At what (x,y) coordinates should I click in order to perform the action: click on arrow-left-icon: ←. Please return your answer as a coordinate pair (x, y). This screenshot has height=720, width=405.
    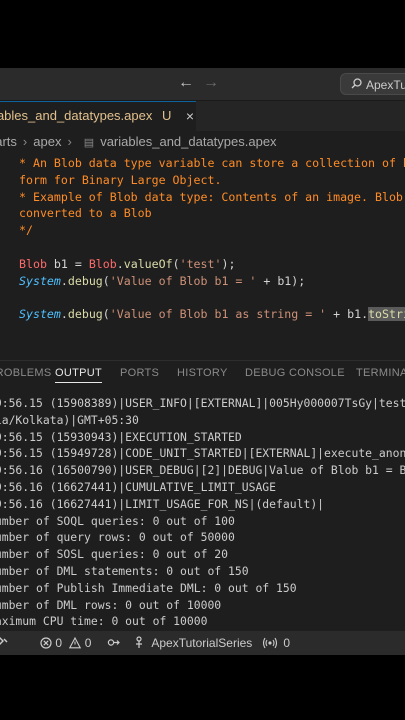
    Looking at the image, I should click on (186, 83).